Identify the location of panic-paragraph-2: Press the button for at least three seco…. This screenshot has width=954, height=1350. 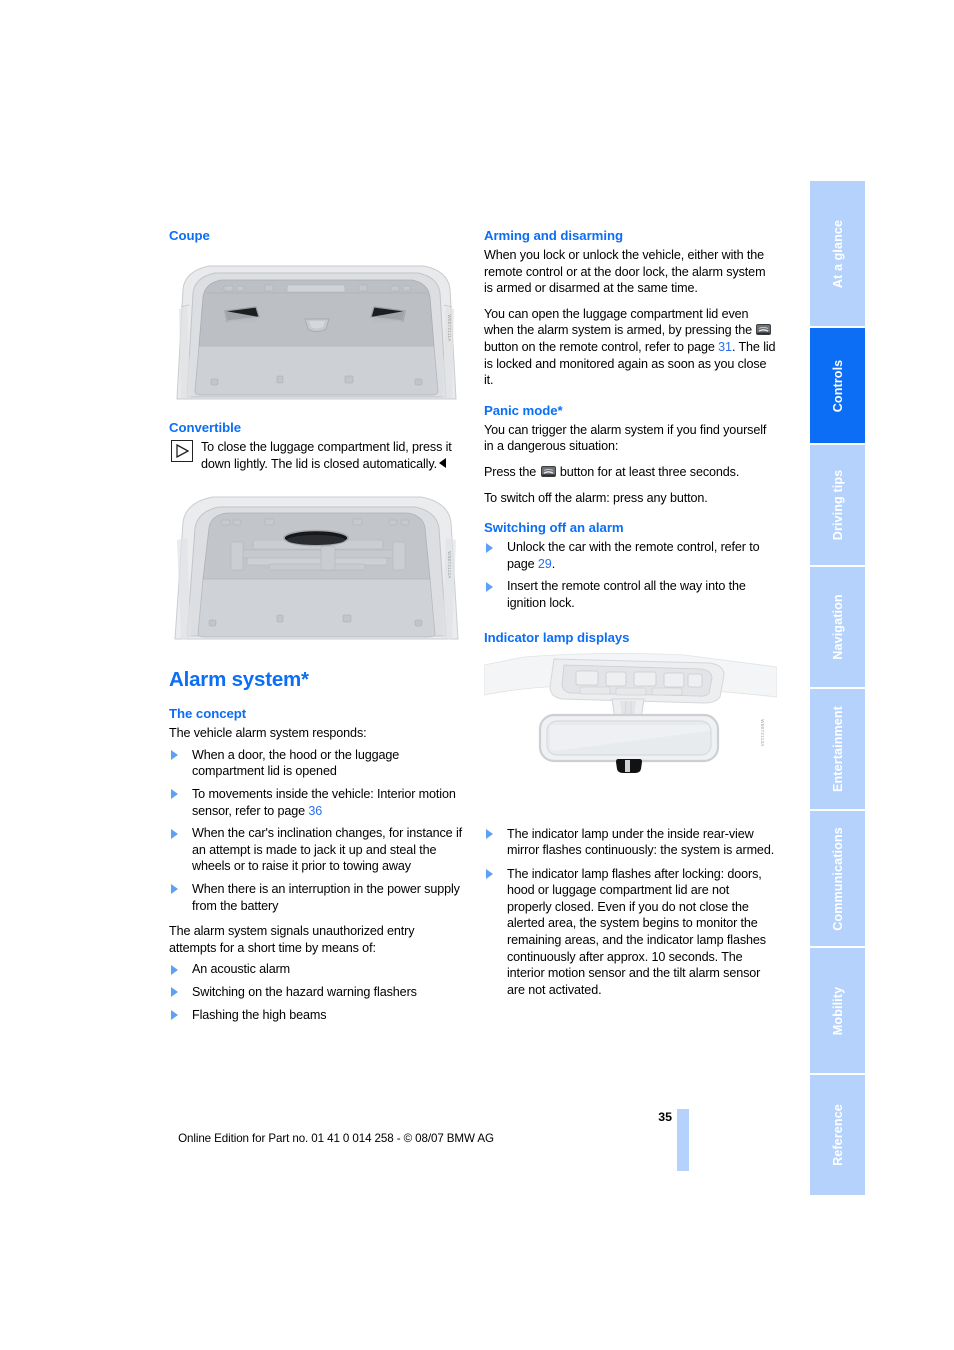
(630, 472).